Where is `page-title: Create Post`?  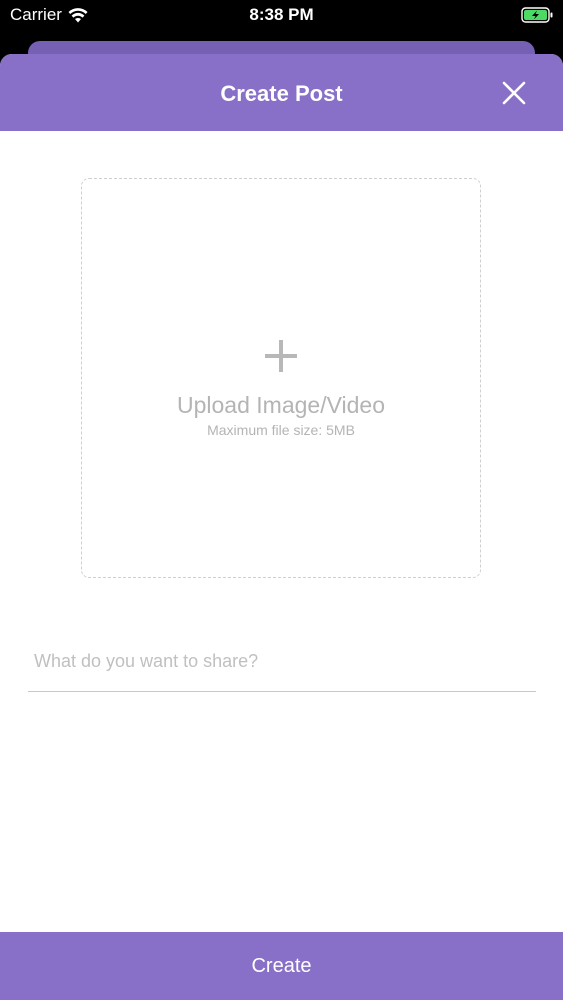
page-title: Create Post is located at coordinates (281, 93).